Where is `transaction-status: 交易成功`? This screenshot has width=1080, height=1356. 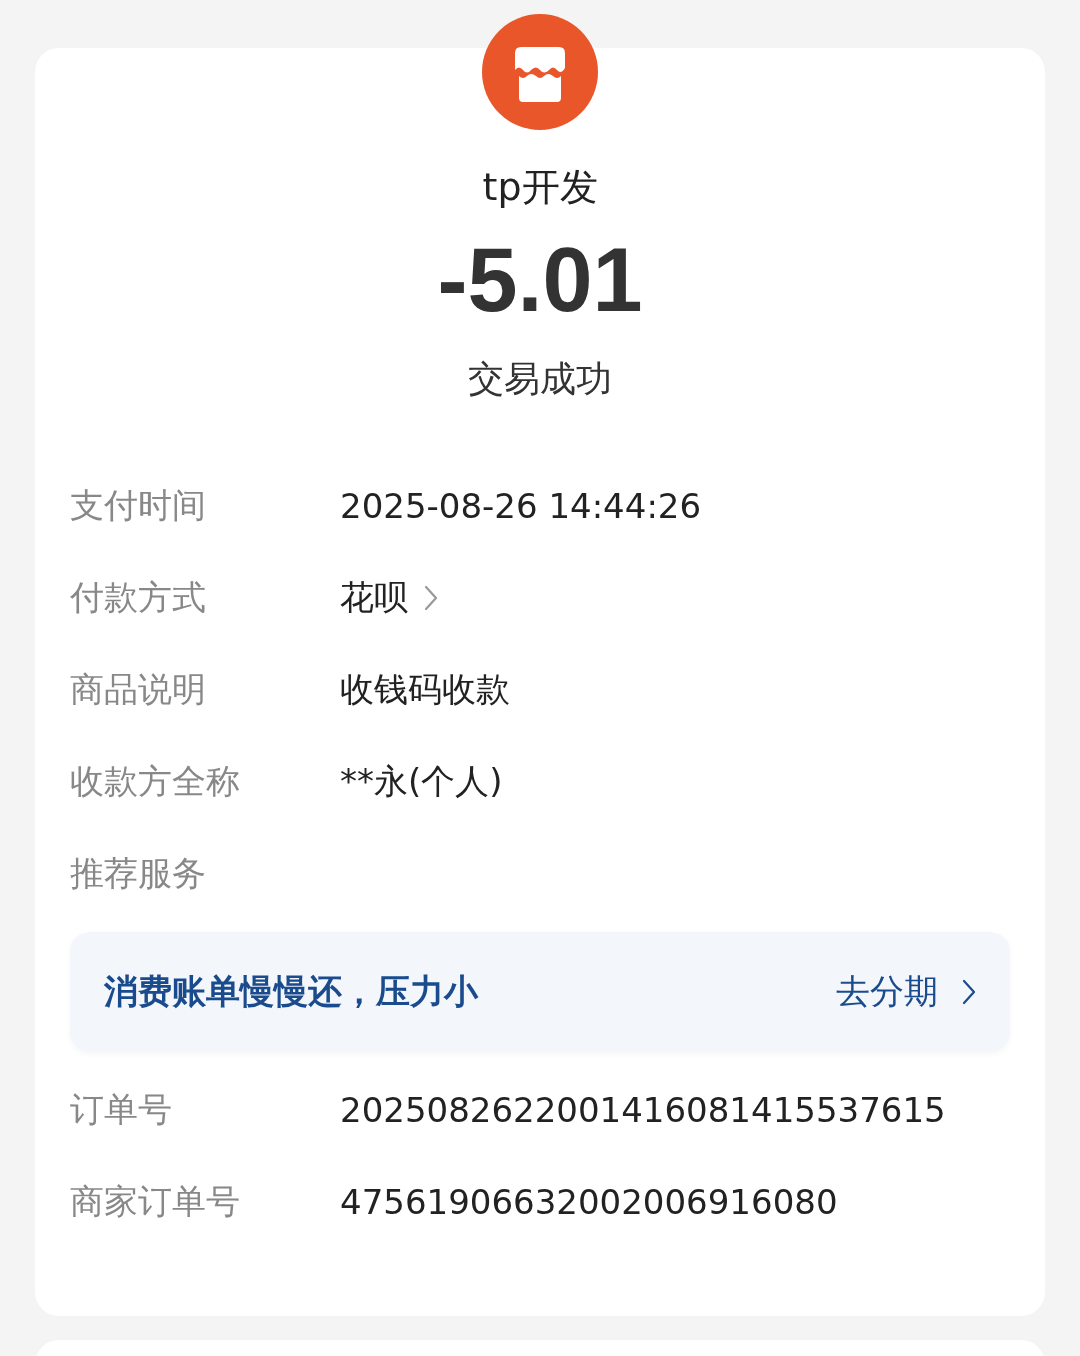
transaction-status: 交易成功 is located at coordinates (540, 379).